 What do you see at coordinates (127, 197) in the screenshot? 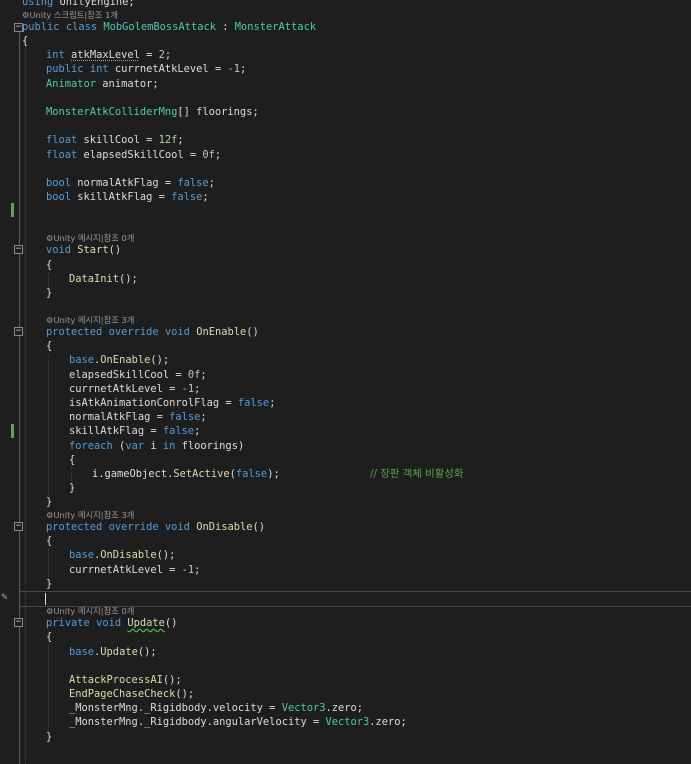
I see `code-line: bool skillAtkFlag = false;` at bounding box center [127, 197].